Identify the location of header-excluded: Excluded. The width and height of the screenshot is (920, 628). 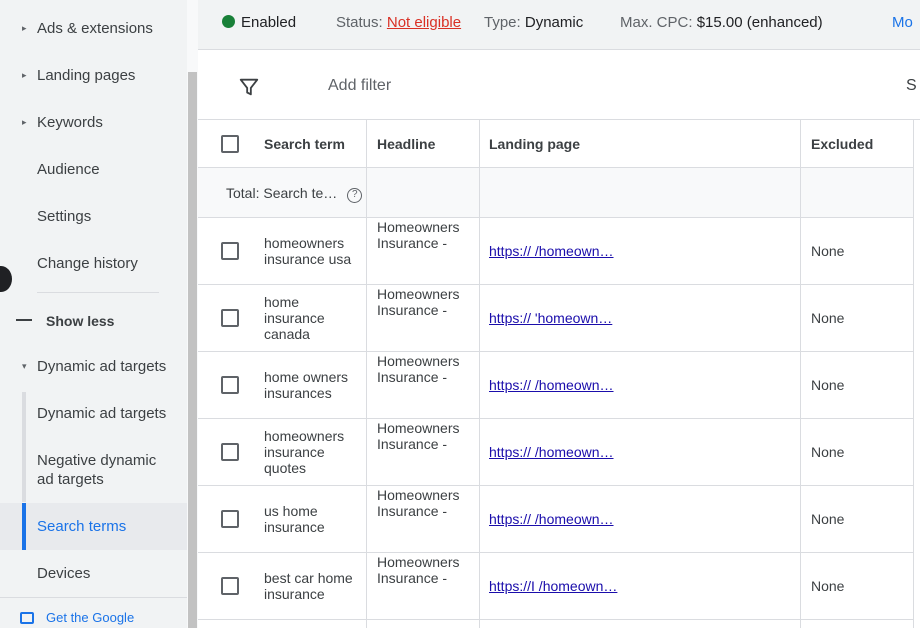
(842, 144).